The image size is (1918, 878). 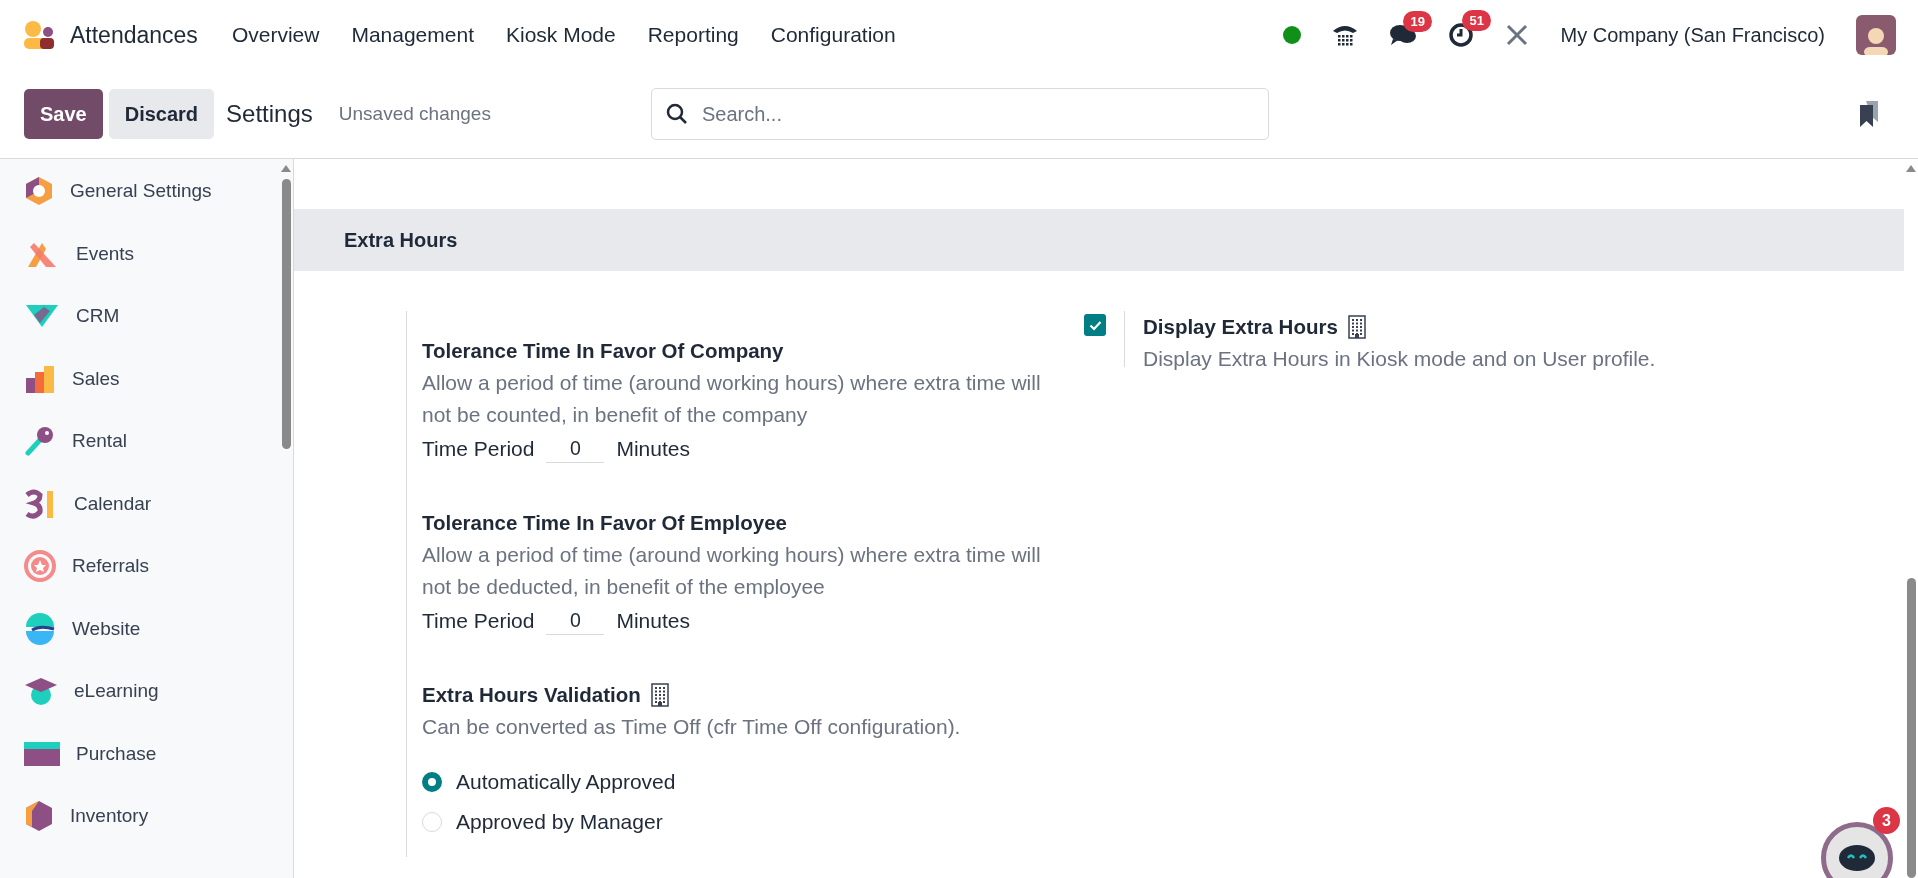 I want to click on notification-badge: 19, so click(x=1417, y=21).